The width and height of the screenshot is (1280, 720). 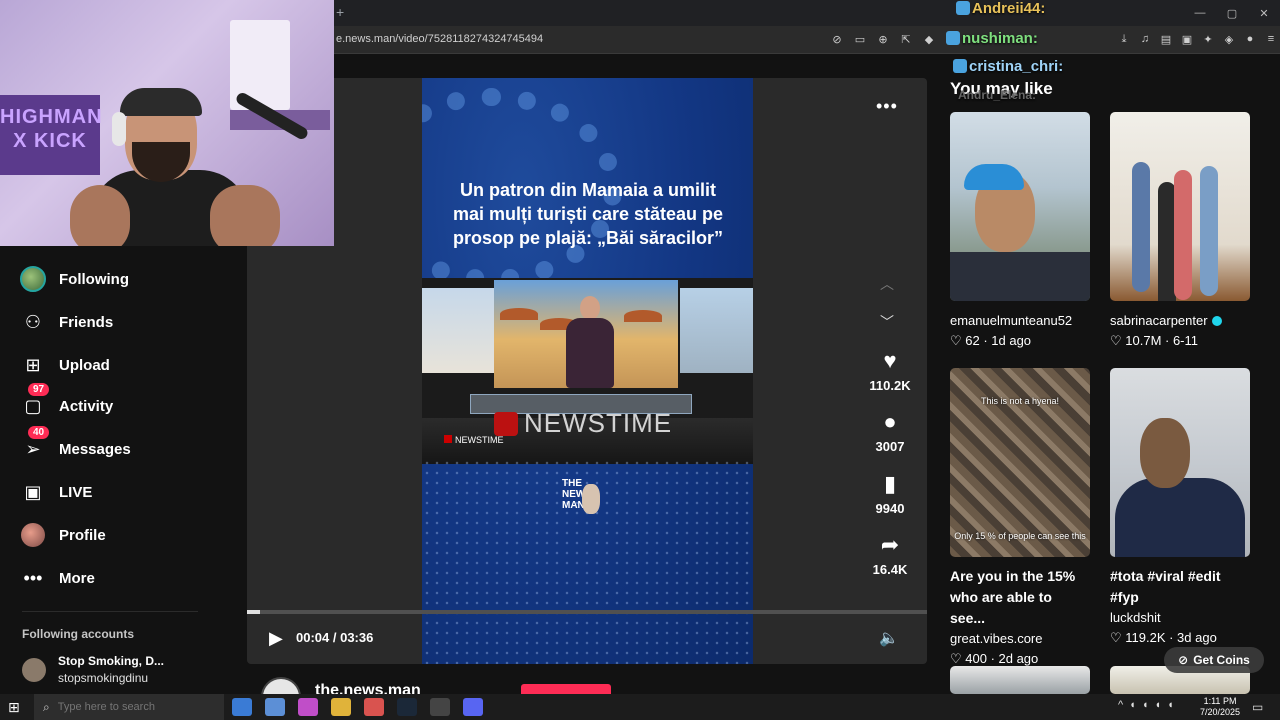 What do you see at coordinates (929, 39) in the screenshot?
I see `shield-icon: ◆` at bounding box center [929, 39].